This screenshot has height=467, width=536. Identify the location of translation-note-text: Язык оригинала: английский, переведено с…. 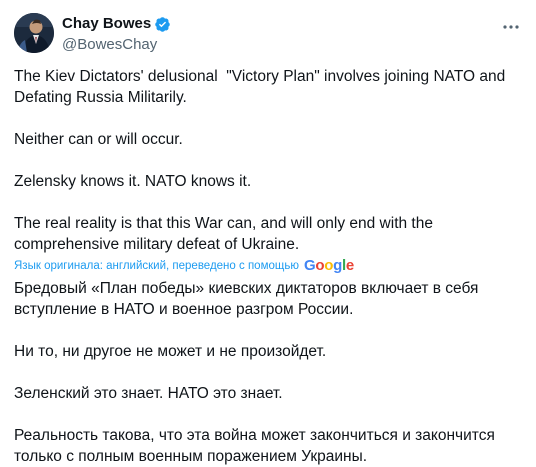
(156, 265).